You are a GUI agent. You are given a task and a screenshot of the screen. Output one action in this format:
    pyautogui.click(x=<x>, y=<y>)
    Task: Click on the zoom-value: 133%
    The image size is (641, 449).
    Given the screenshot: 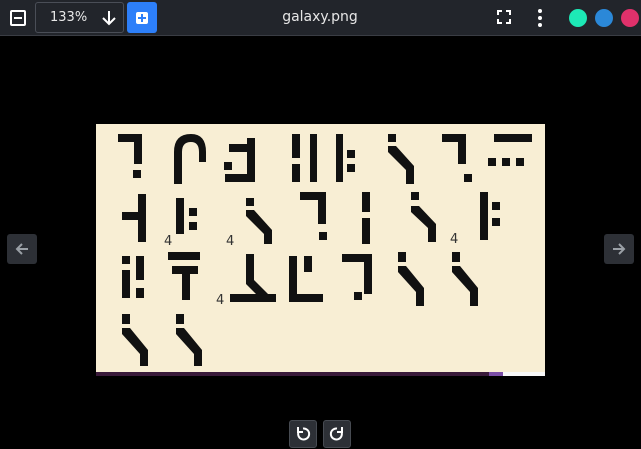 What is the action you would take?
    pyautogui.click(x=69, y=17)
    